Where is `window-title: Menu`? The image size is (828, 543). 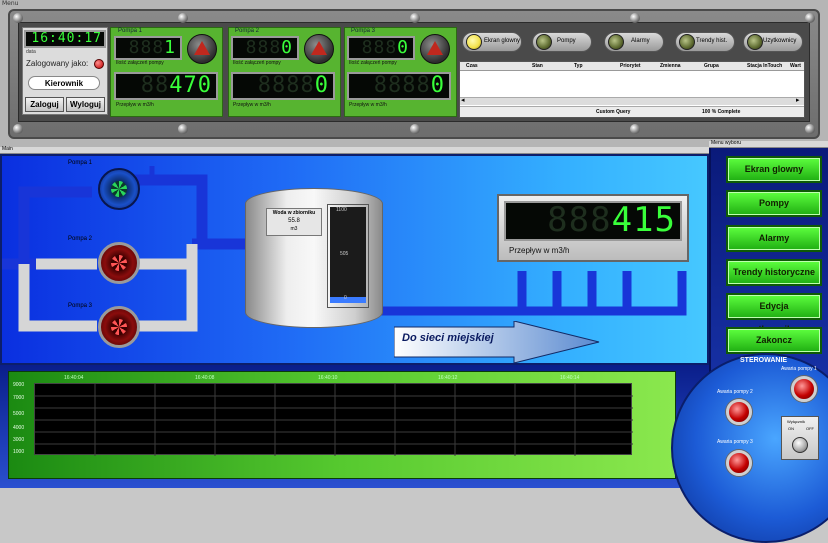 window-title: Menu is located at coordinates (10, 3).